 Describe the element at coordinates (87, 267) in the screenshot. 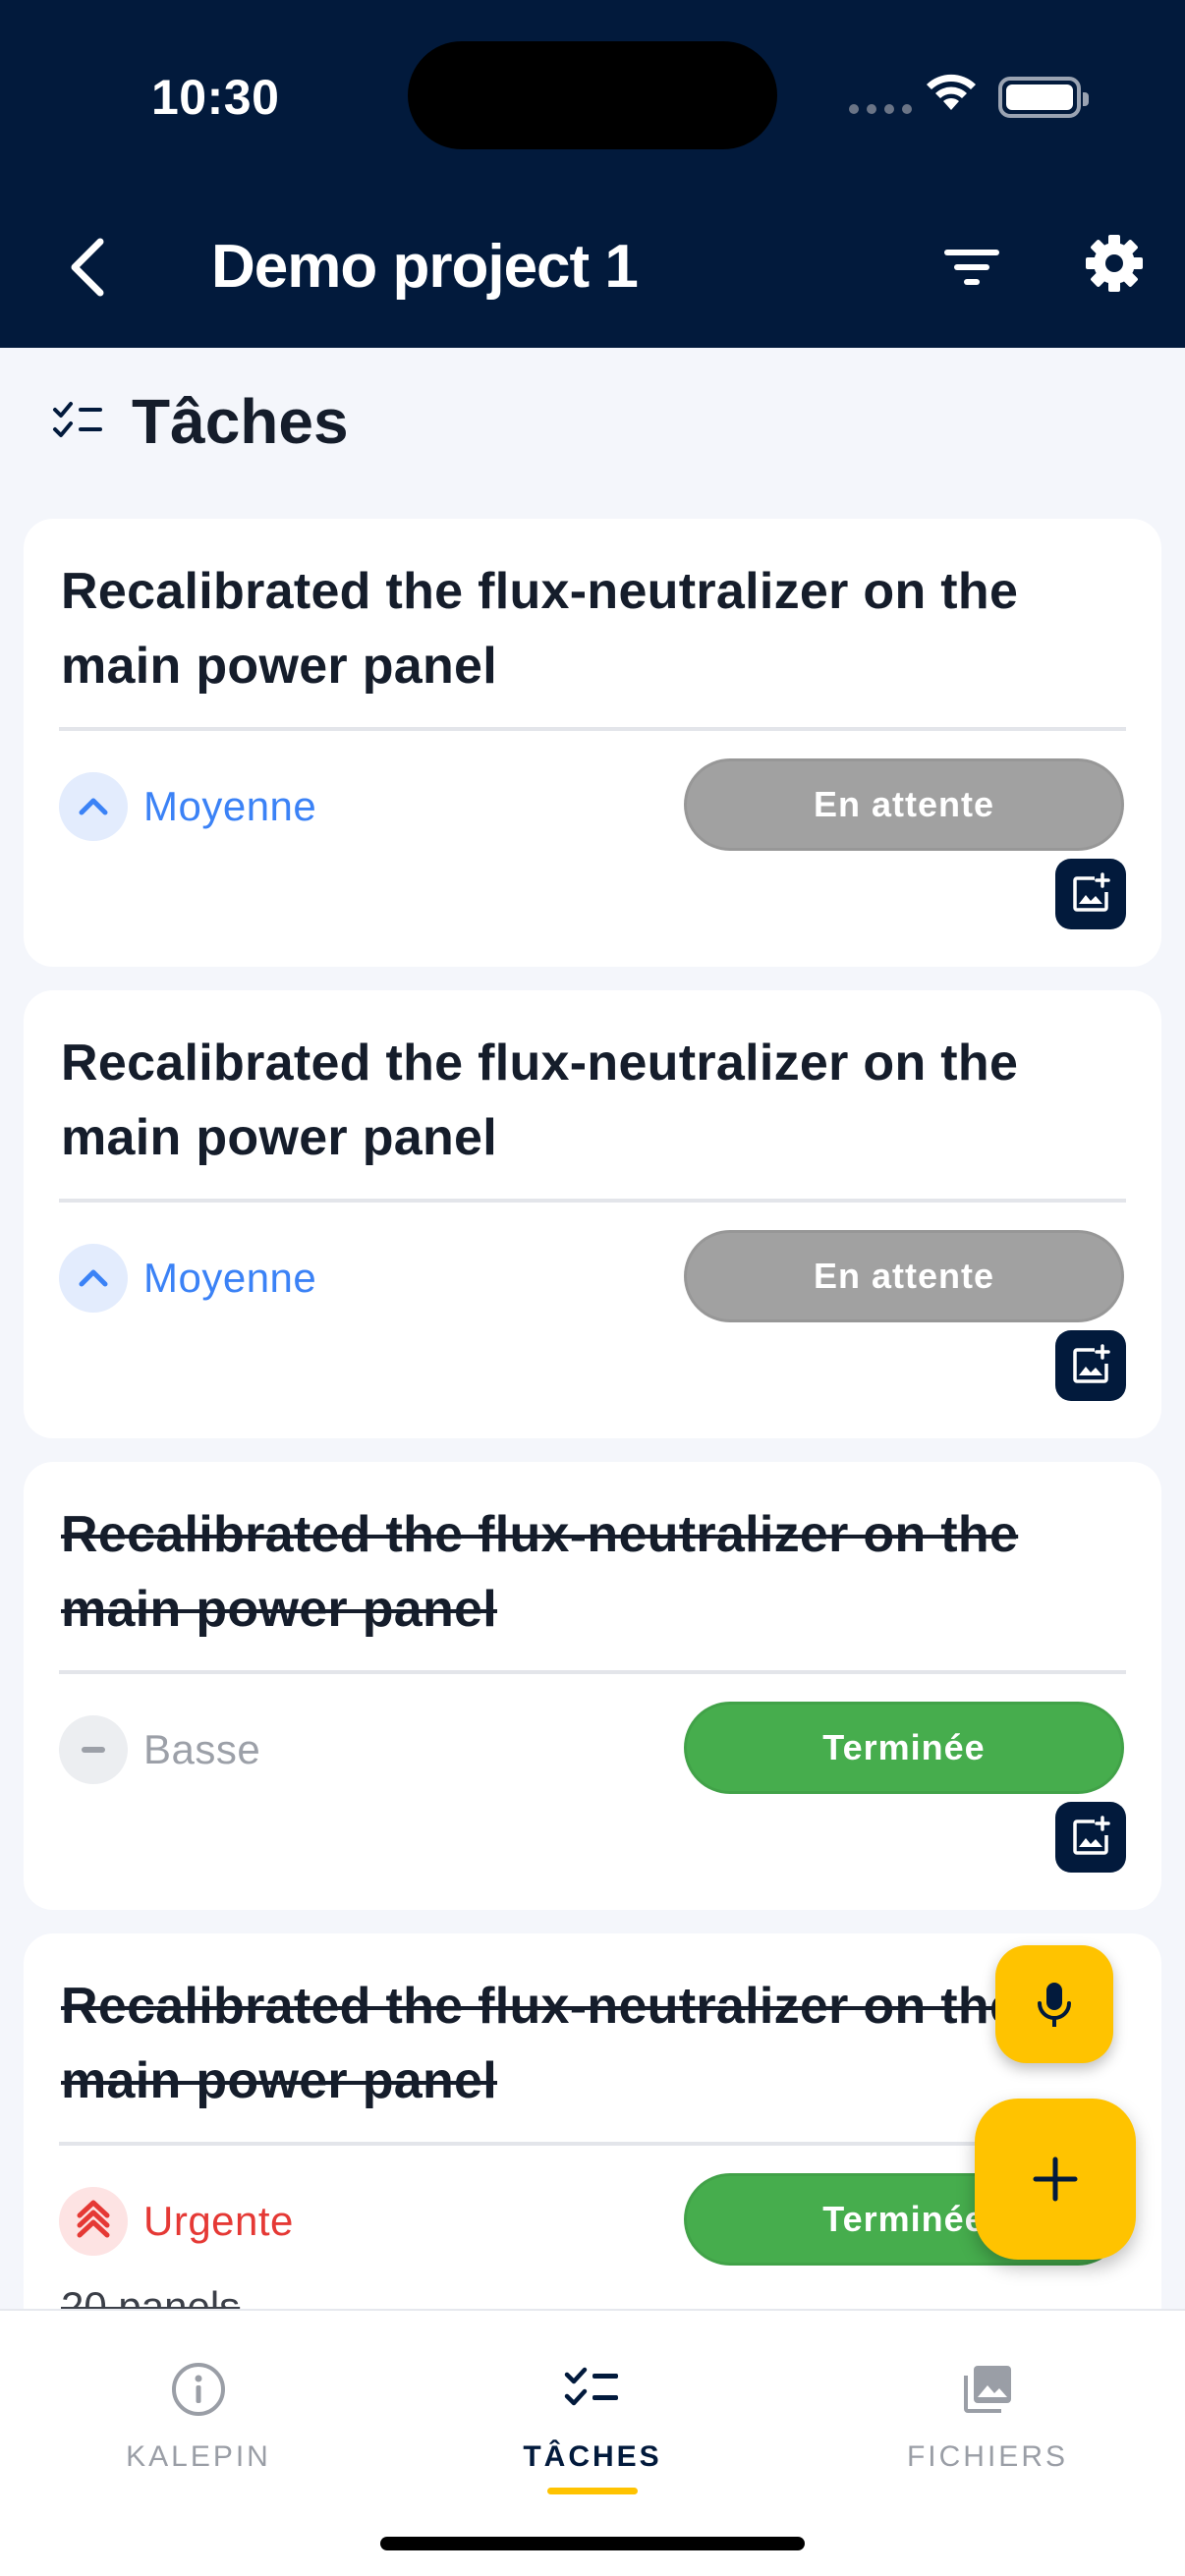

I see `back-button` at that location.